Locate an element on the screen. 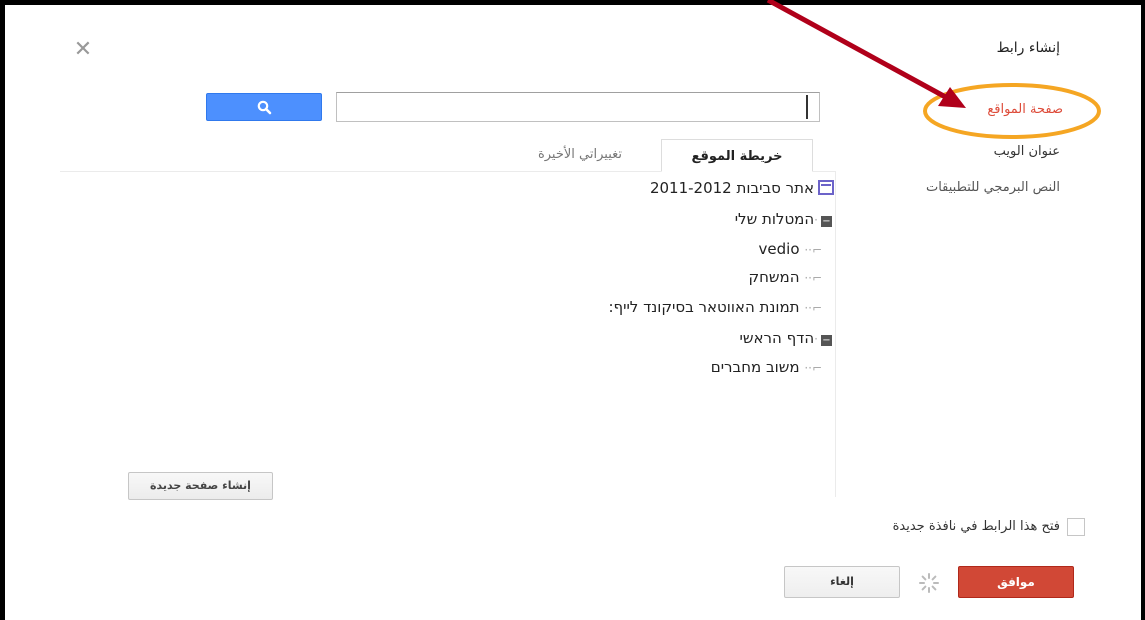 The image size is (1145, 620). cancel-button: إلغاء is located at coordinates (842, 582).